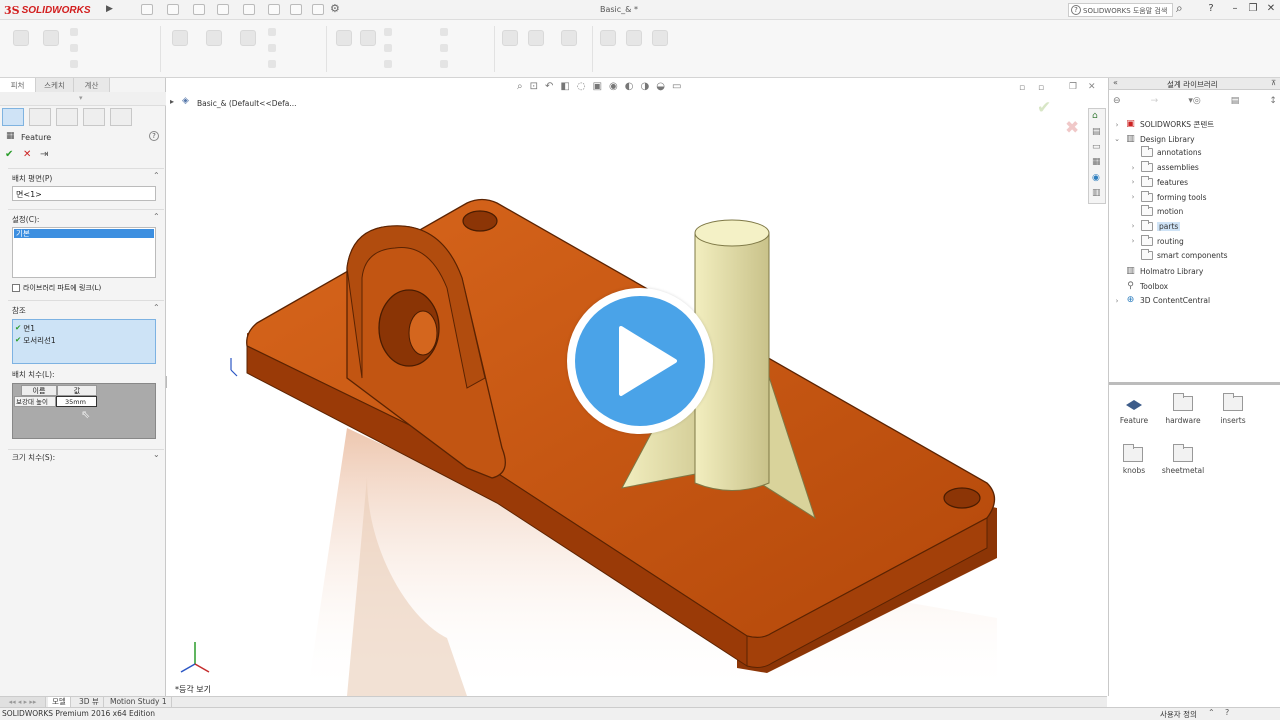 Image resolution: width=1280 pixels, height=720 pixels. What do you see at coordinates (634, 39) in the screenshot?
I see `drop-button` at bounding box center [634, 39].